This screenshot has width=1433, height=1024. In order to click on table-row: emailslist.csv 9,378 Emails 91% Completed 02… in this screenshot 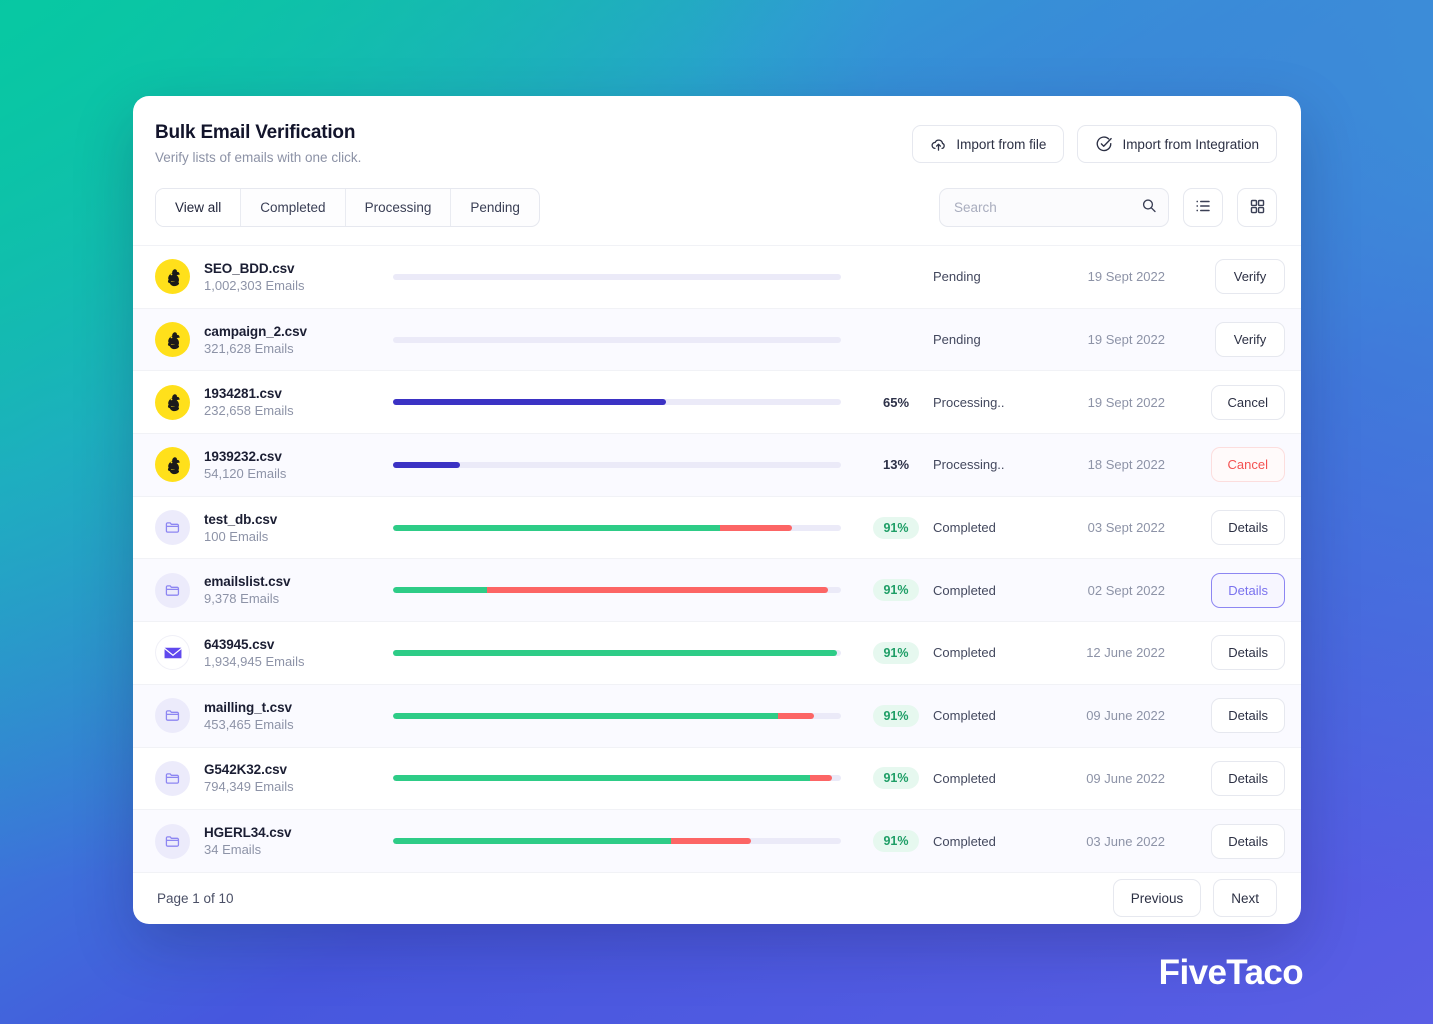, I will do `click(717, 590)`.